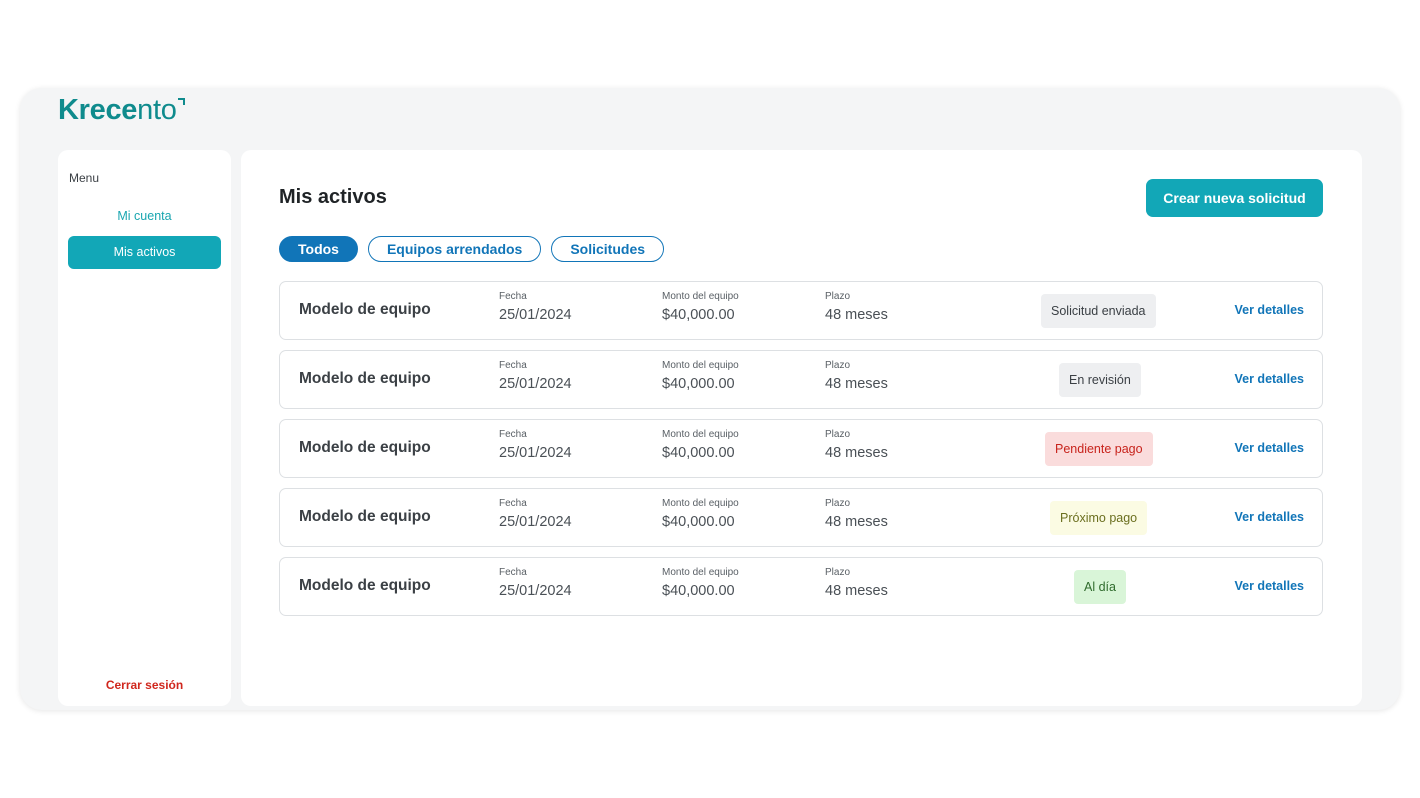  What do you see at coordinates (454, 249) in the screenshot?
I see `tab-equipos-arrendados: Equipos arrendados` at bounding box center [454, 249].